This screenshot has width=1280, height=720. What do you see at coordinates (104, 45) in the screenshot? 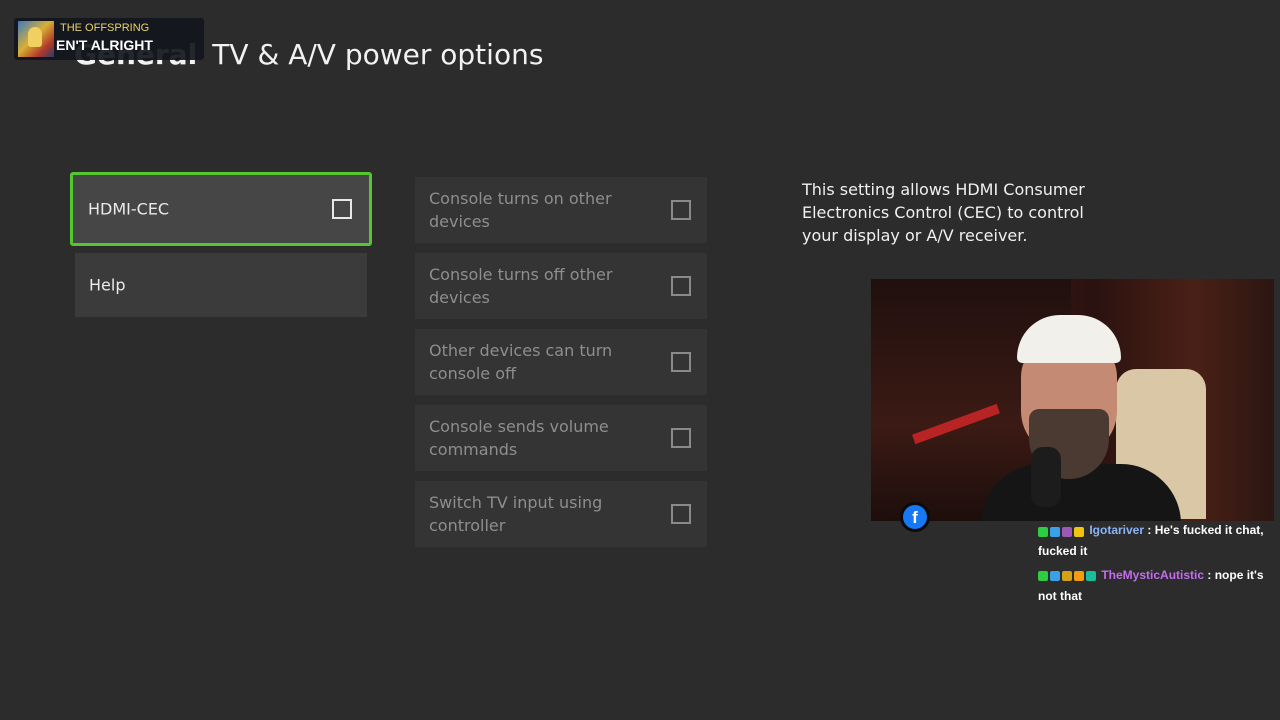
I see `now-playing-title: EN'T ALRIGHT` at bounding box center [104, 45].